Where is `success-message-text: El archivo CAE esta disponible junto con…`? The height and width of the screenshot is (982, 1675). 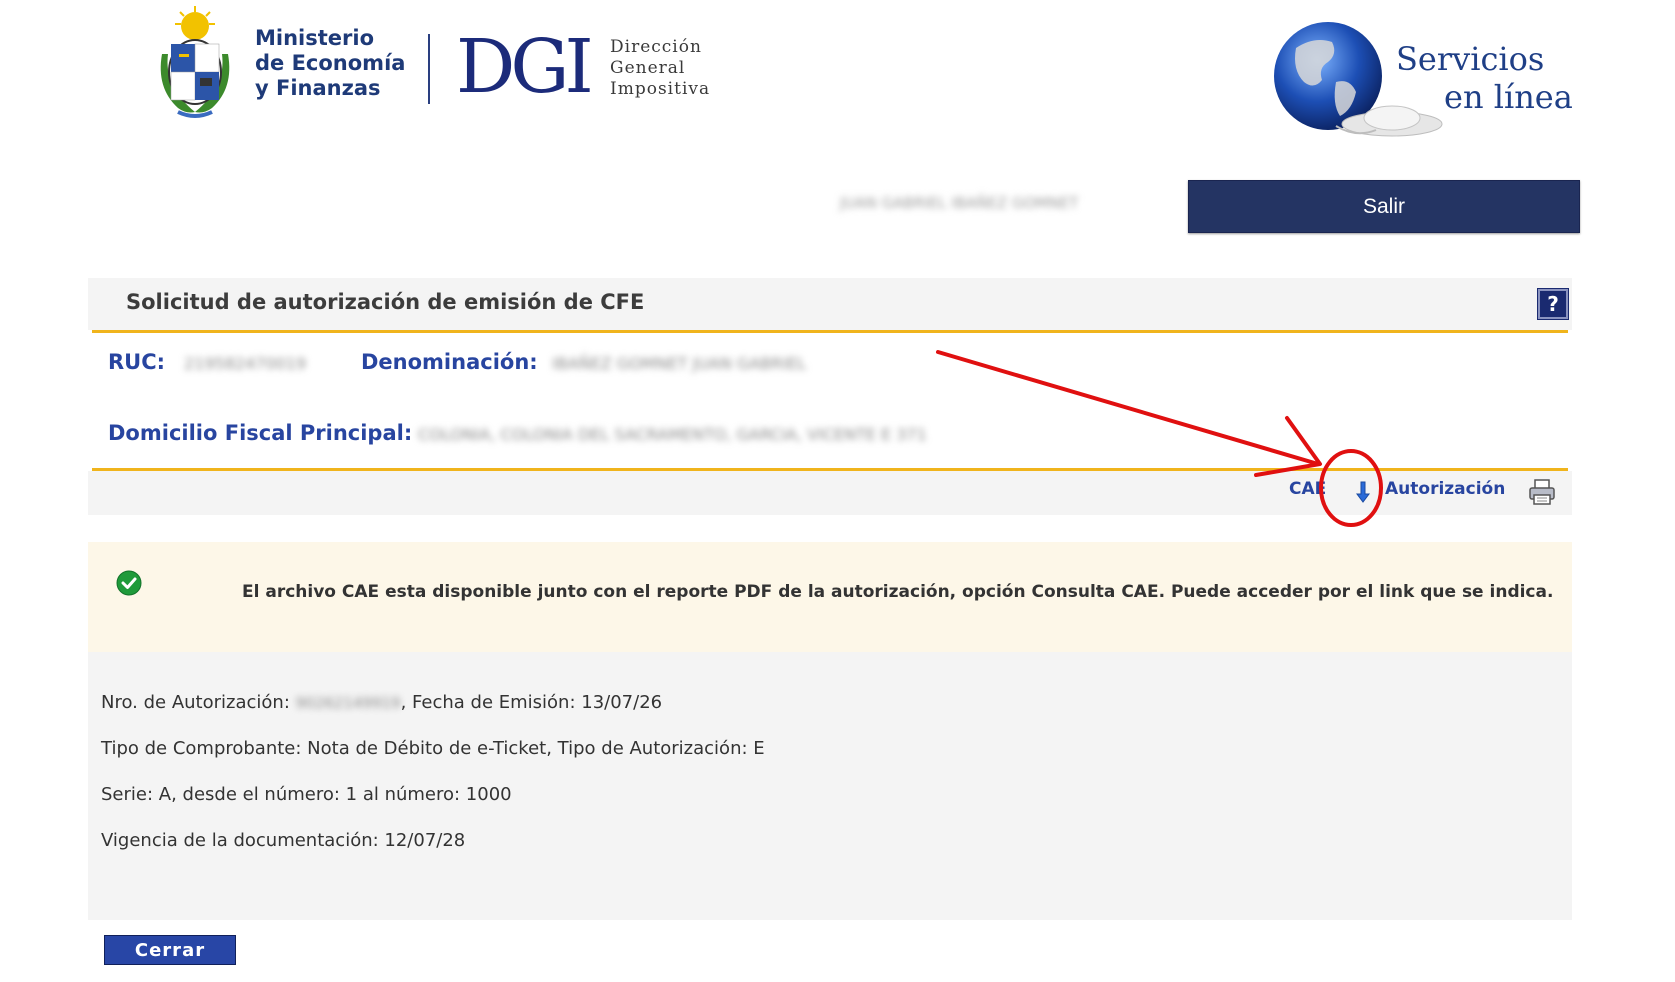
success-message-text: El archivo CAE esta disponible junto con… is located at coordinates (898, 592).